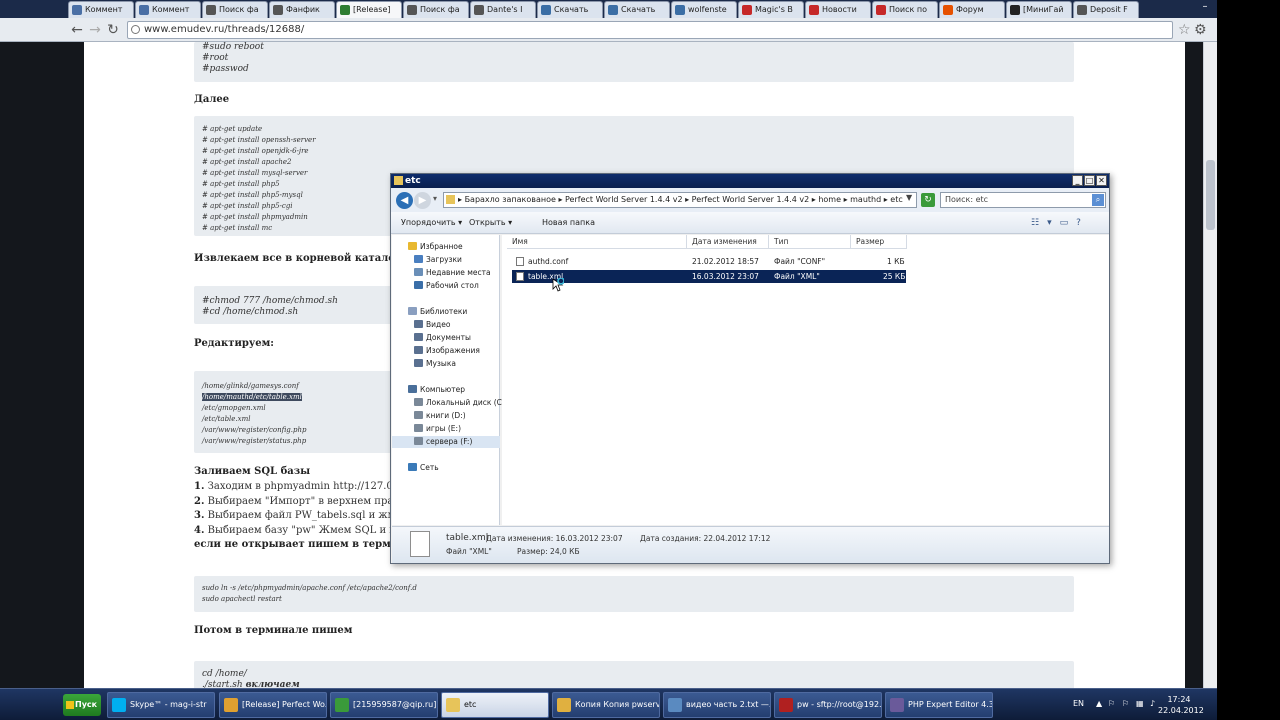  Describe the element at coordinates (446, 351) in the screenshot. I see `nav-item: Изображения` at that location.